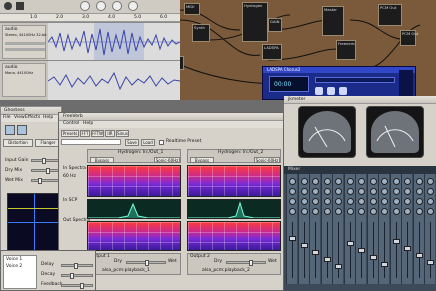 The width and height of the screenshot is (436, 291). What do you see at coordinates (122, 133) in the screenshot?
I see `tab-sinus: Sinus` at bounding box center [122, 133].